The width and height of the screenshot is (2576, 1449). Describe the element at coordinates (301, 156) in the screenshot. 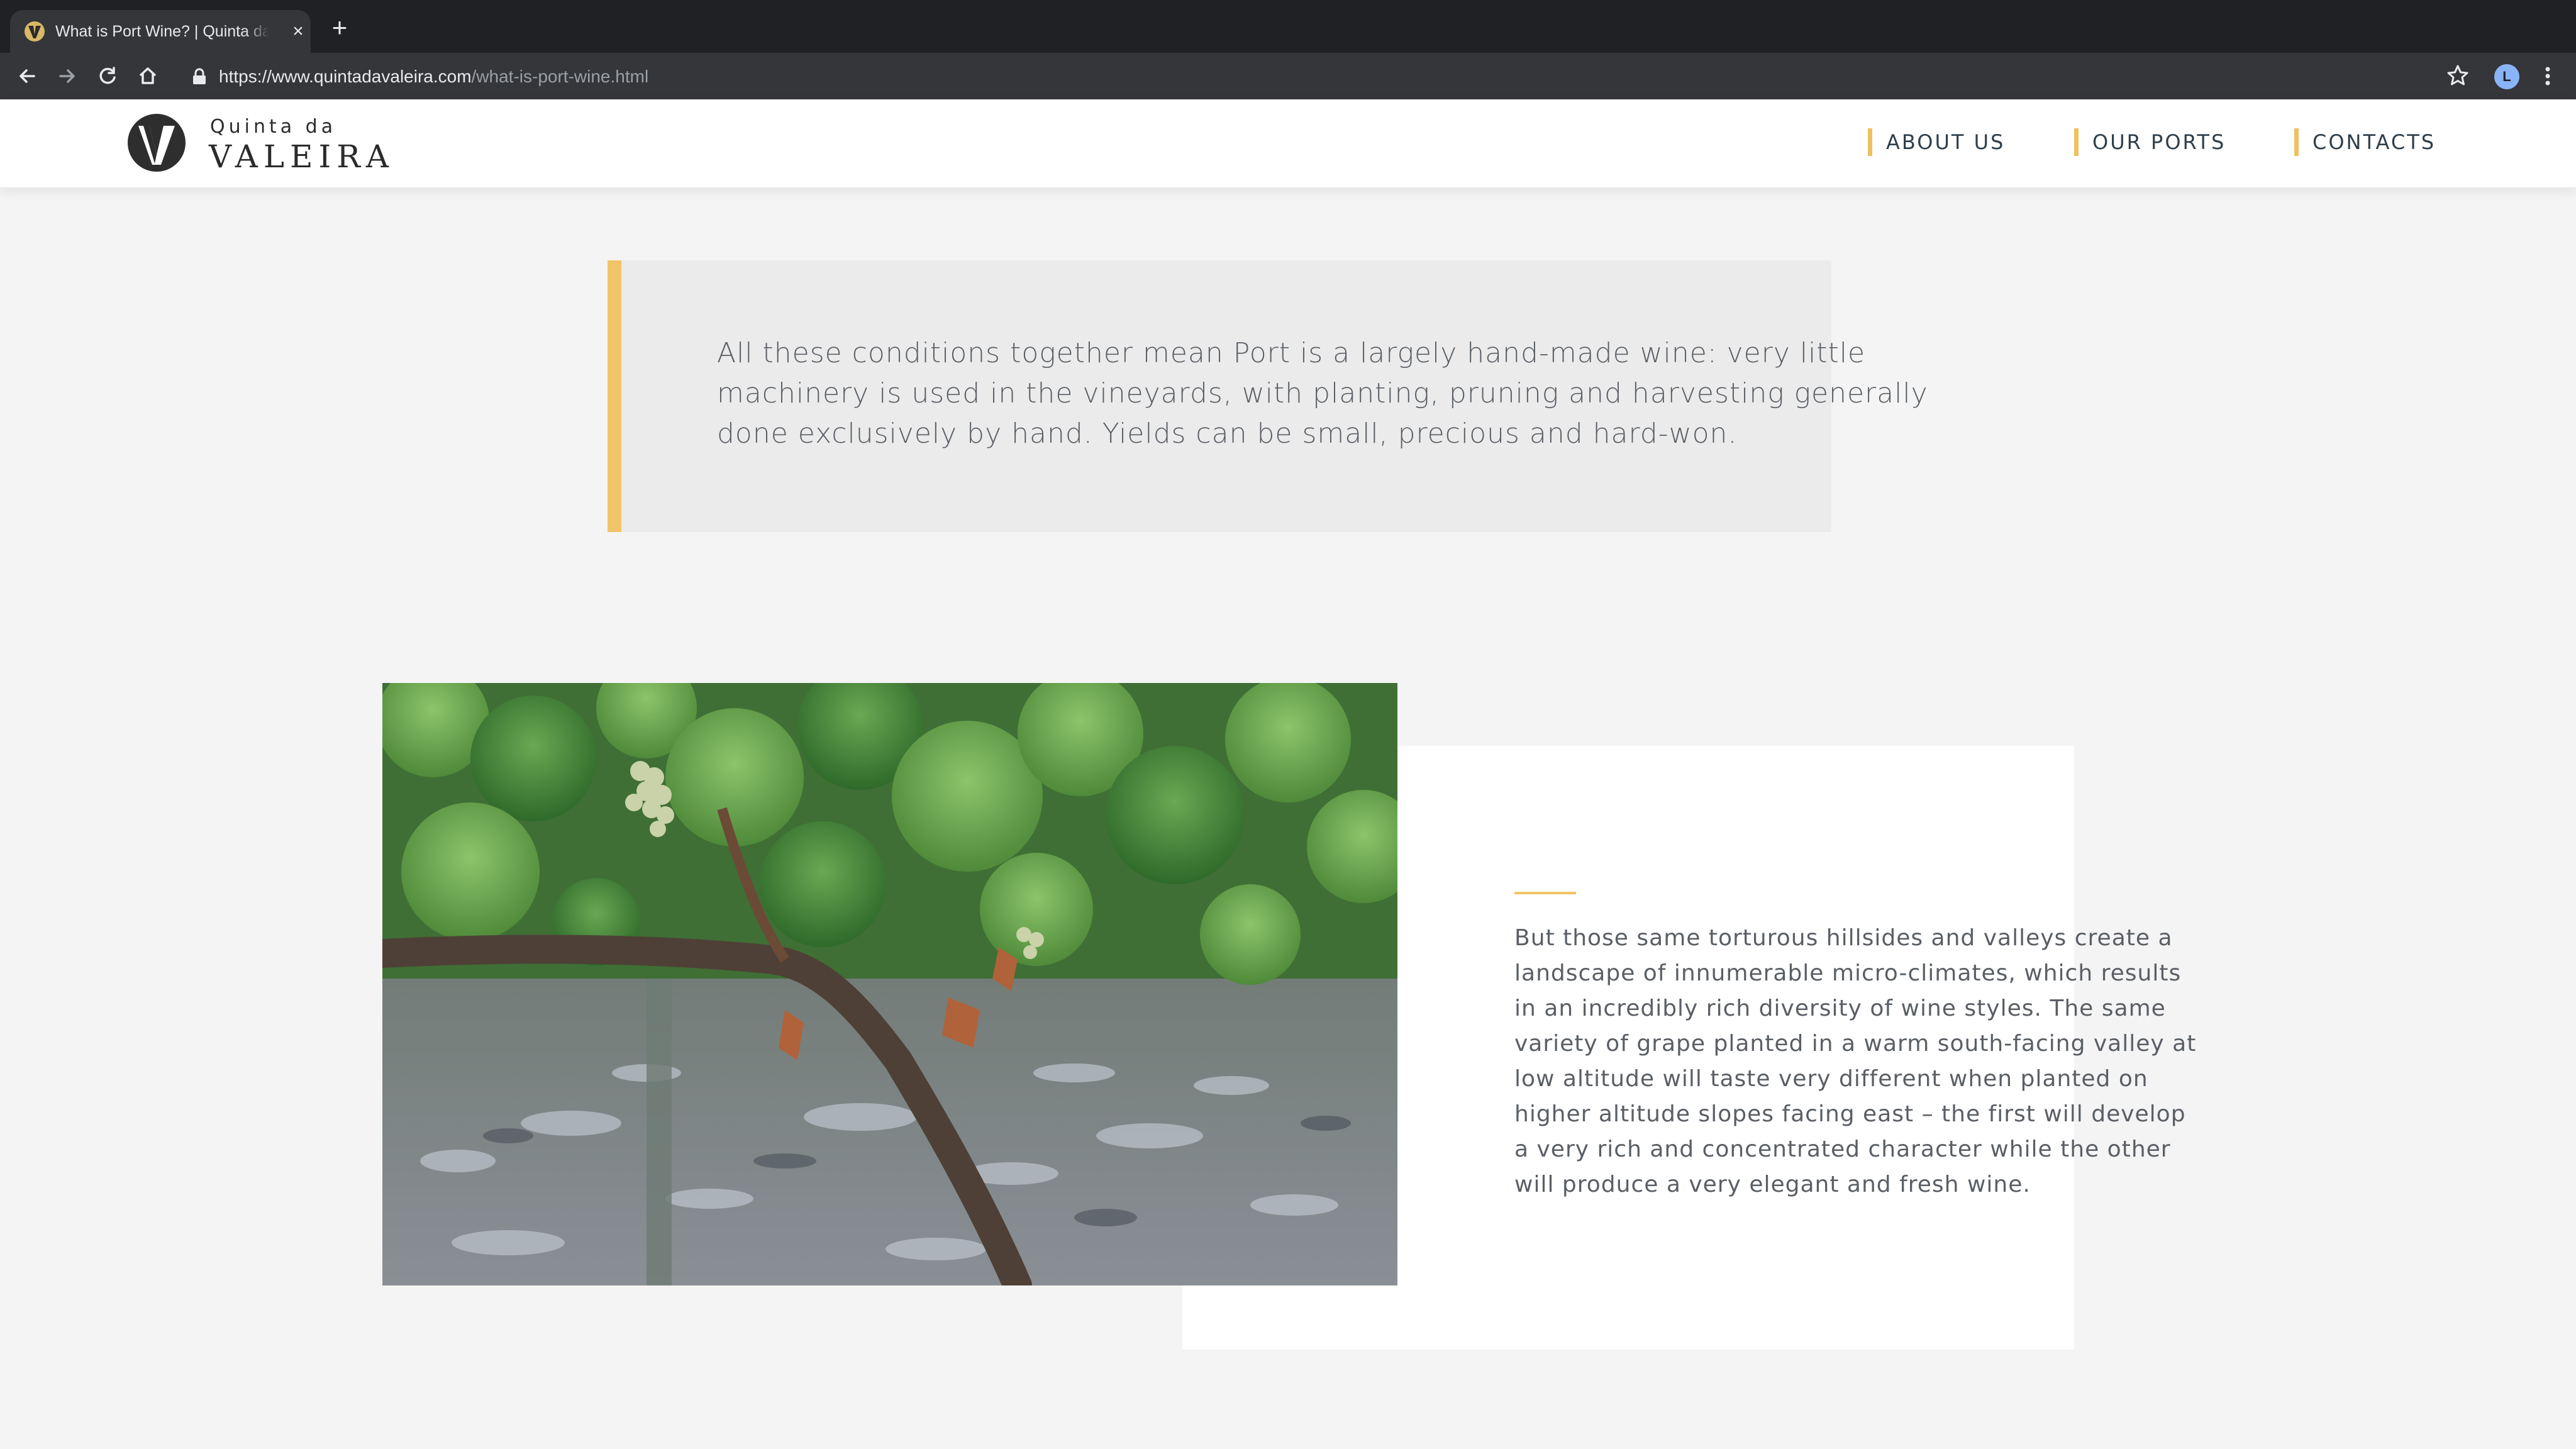

I see `logo-text-main: VALEIRA` at that location.